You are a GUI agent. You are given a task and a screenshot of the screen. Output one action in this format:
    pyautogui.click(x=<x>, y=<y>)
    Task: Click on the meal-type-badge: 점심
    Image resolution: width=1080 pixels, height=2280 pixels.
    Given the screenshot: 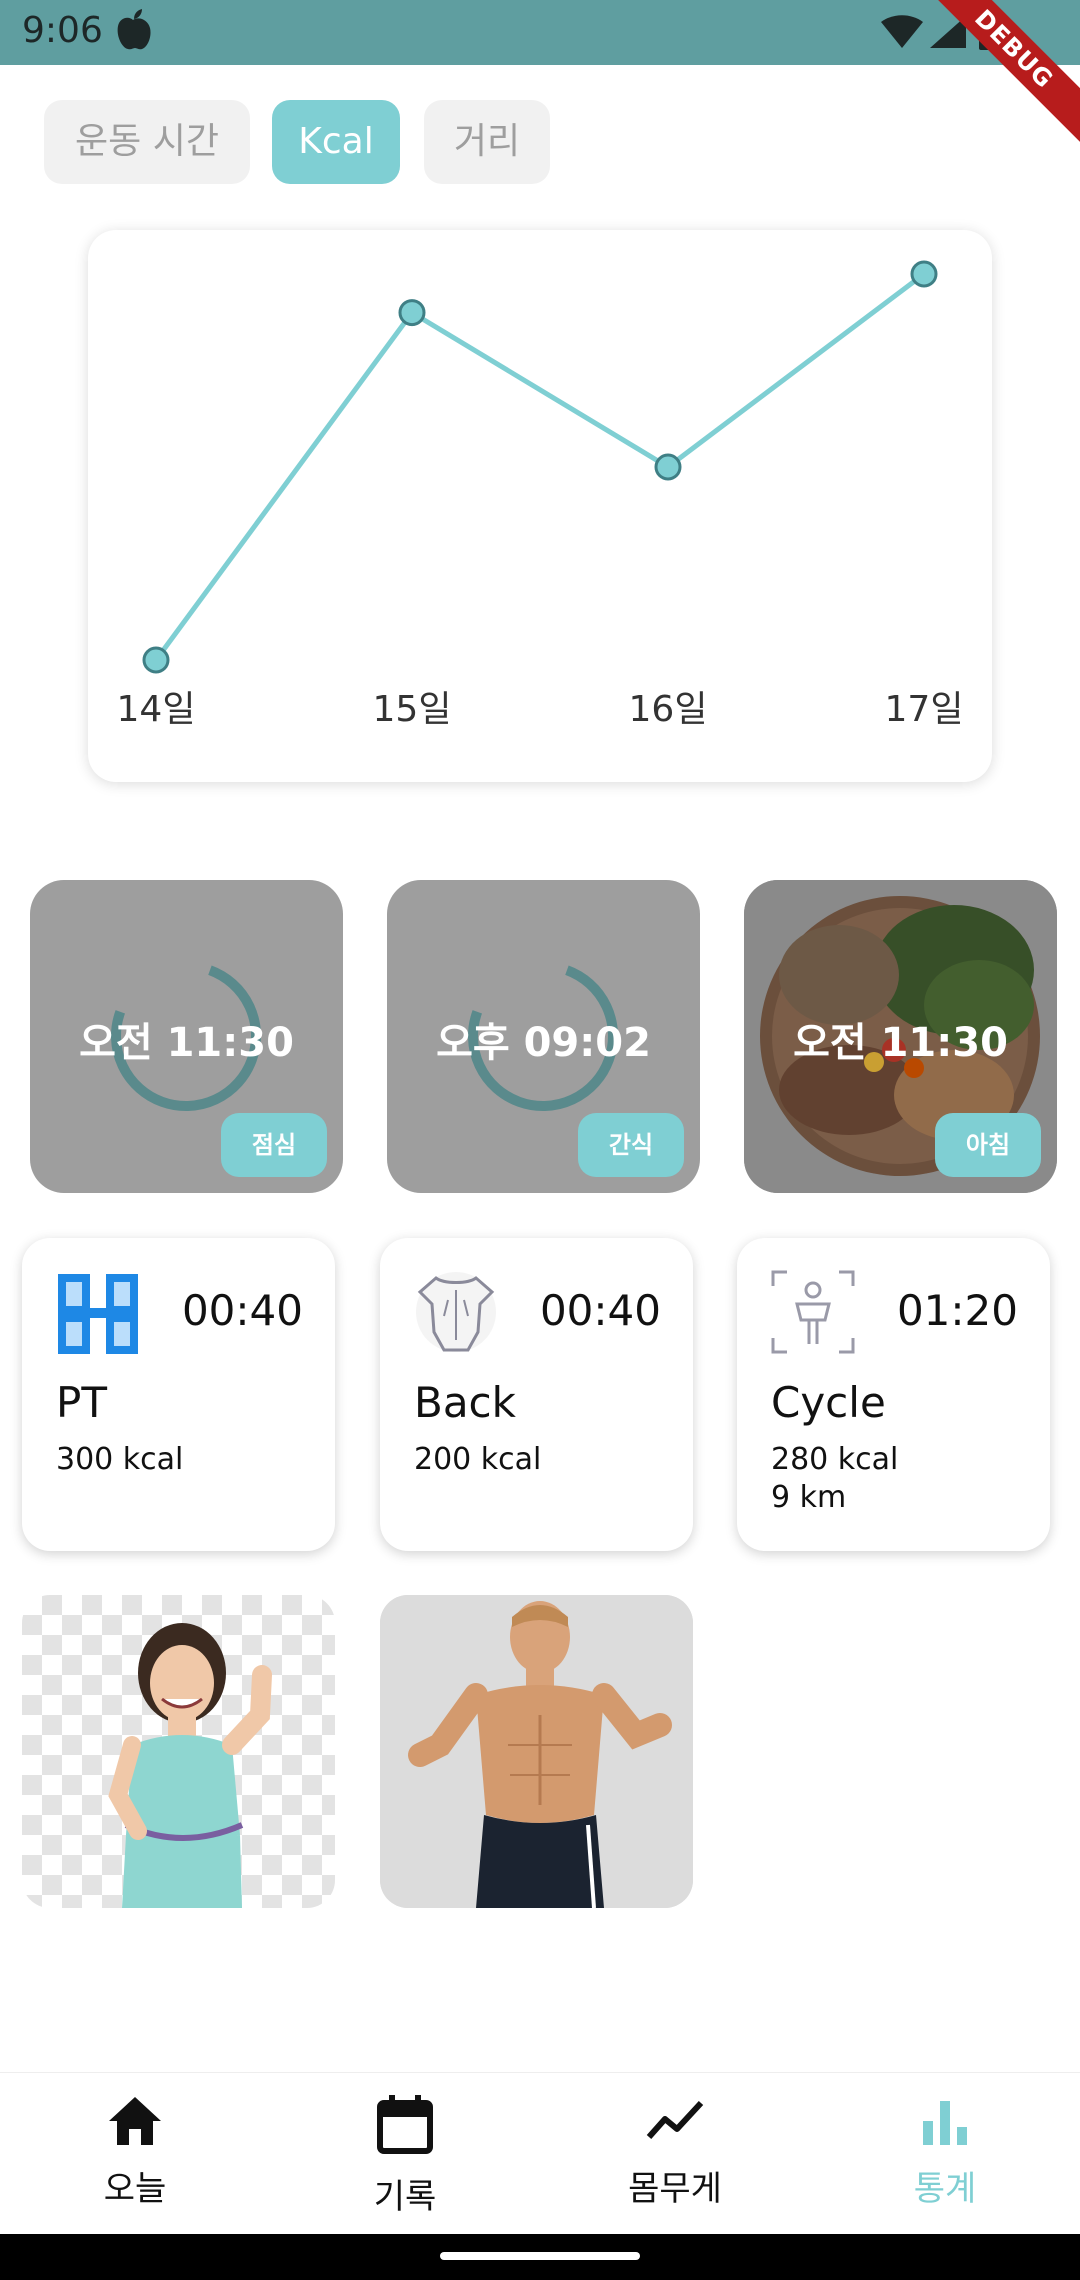 What is the action you would take?
    pyautogui.click(x=274, y=1145)
    